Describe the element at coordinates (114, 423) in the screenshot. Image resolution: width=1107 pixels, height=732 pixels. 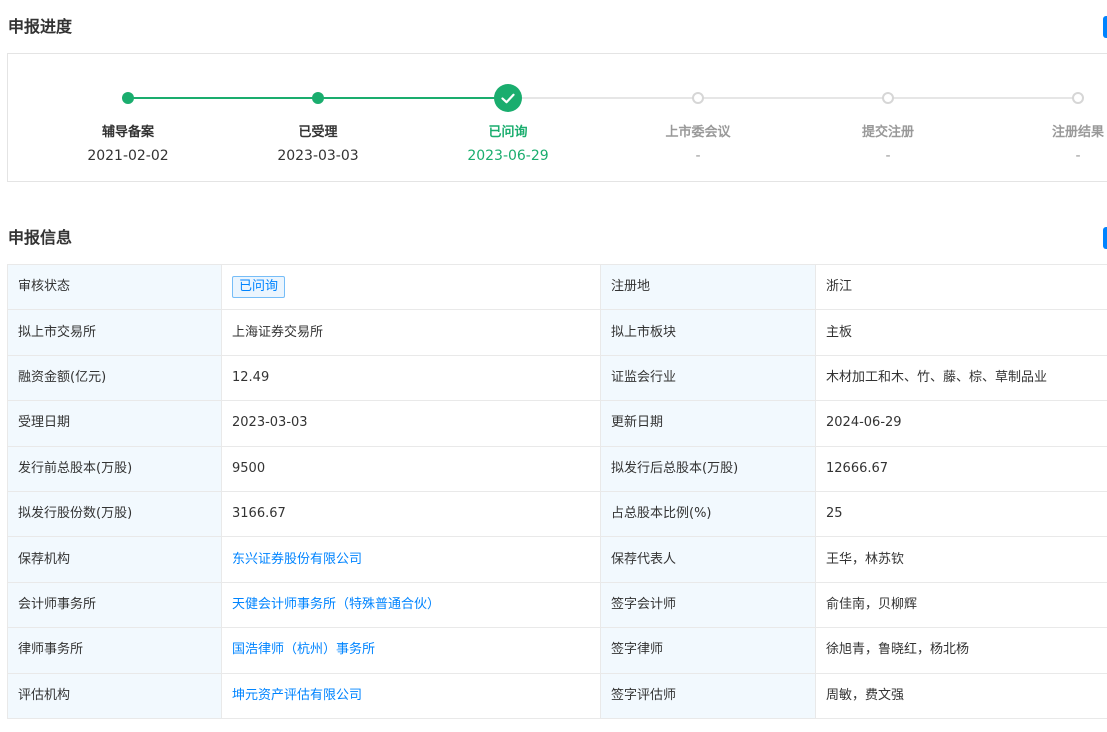
I see `field-label: 受理日期` at that location.